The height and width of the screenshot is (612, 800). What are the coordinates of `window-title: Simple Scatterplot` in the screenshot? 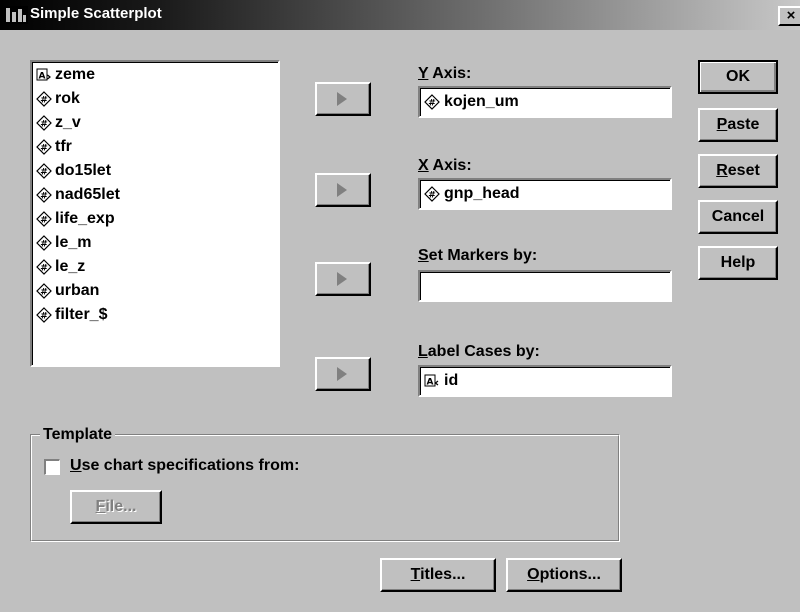 It's located at (96, 13).